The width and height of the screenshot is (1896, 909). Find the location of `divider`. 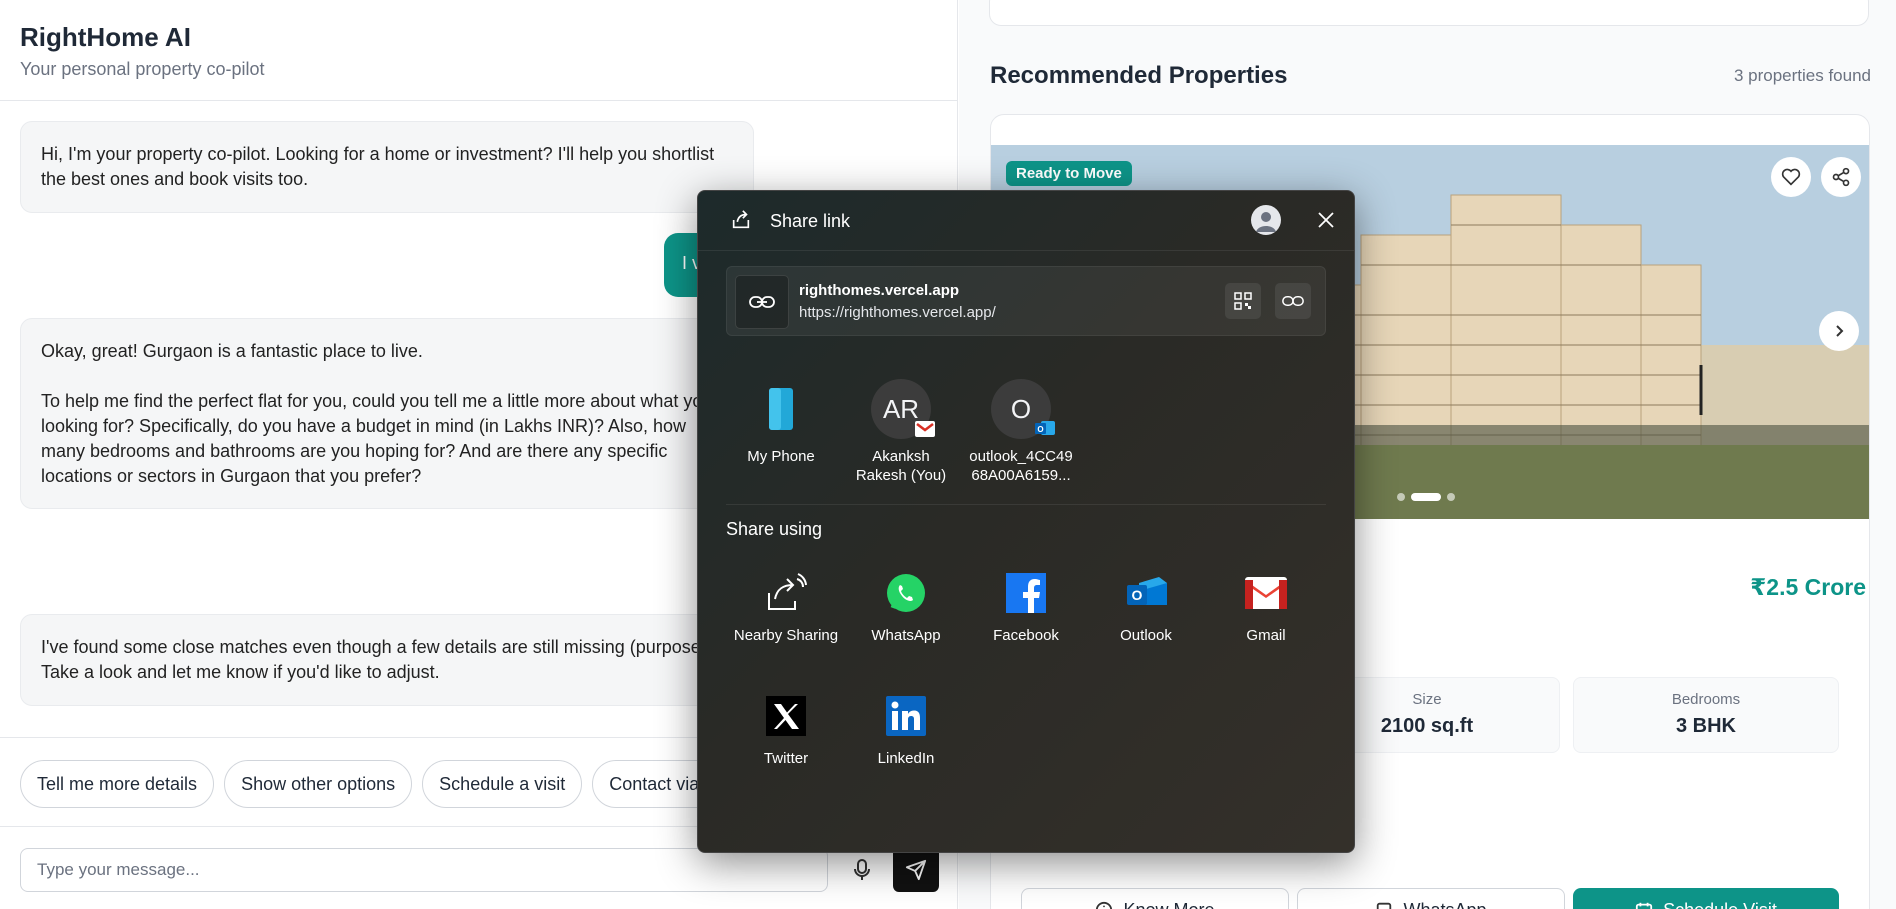

divider is located at coordinates (1026, 504).